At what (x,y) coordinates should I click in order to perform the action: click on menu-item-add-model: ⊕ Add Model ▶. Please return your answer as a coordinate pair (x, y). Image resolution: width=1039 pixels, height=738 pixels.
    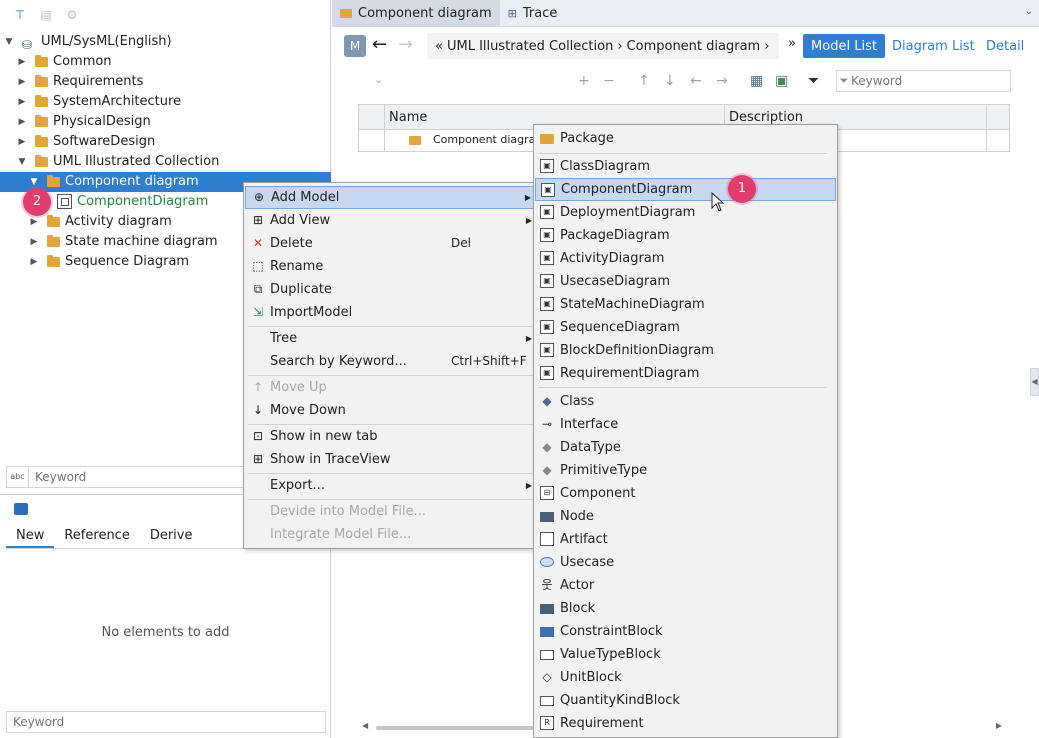
    Looking at the image, I should click on (391, 197).